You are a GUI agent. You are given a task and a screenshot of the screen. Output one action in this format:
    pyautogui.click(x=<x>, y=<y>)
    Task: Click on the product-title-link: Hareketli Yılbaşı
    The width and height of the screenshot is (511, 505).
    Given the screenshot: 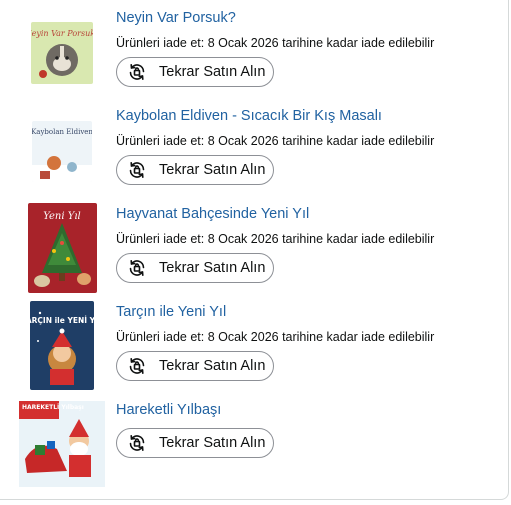 What is the action you would take?
    pyautogui.click(x=168, y=410)
    